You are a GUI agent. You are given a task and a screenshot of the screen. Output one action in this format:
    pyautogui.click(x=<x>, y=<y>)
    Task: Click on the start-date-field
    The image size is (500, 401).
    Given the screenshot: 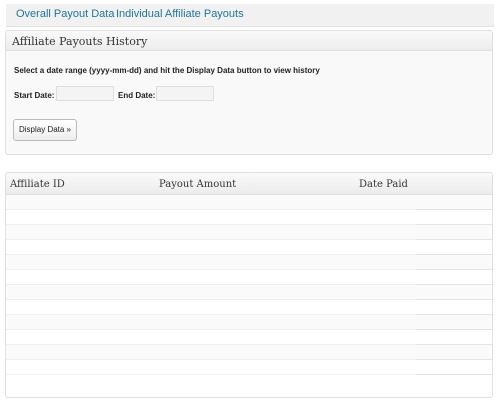 What is the action you would take?
    pyautogui.click(x=85, y=93)
    